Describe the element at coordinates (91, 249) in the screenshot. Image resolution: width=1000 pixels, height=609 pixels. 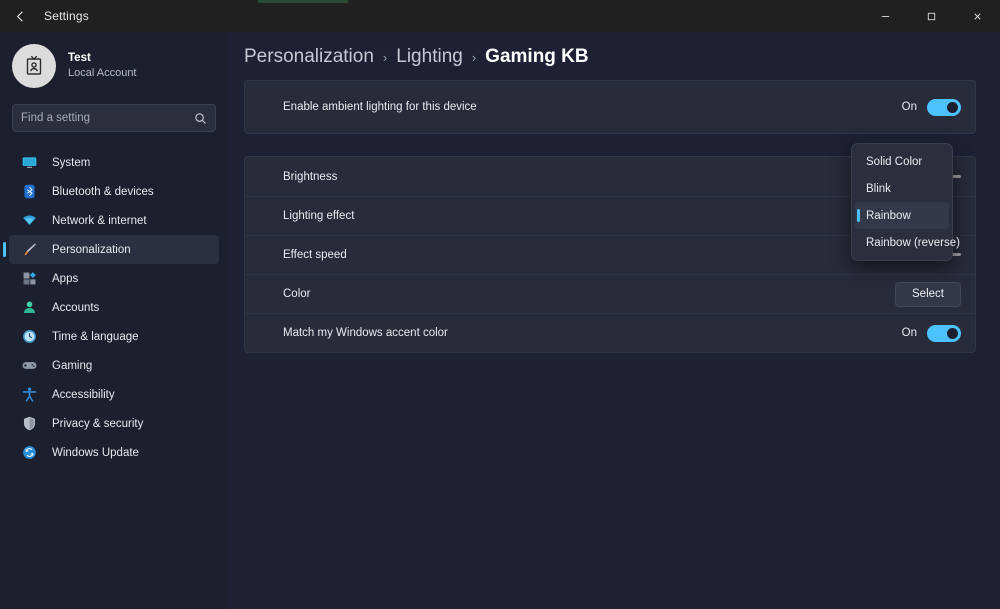
I see `sidebar-item-label: Personalization` at that location.